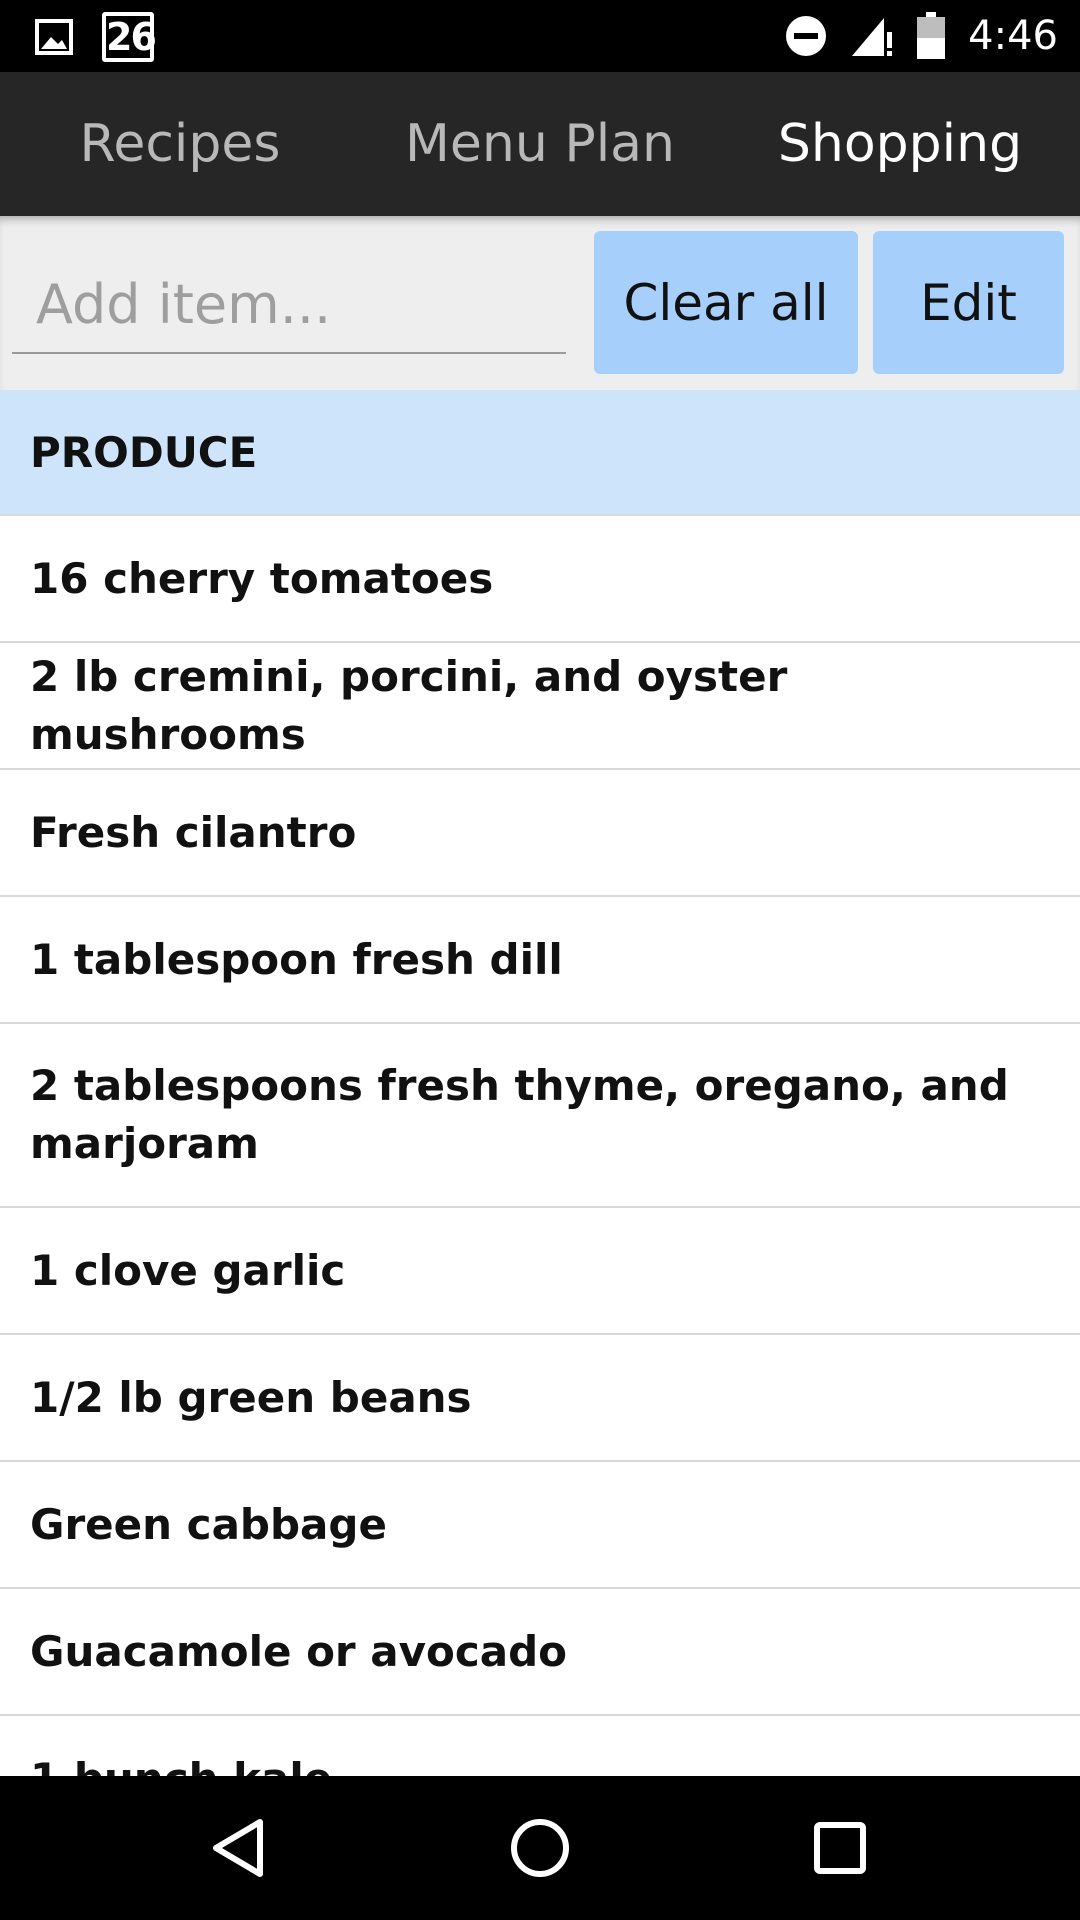 This screenshot has width=1080, height=1920. I want to click on back-button, so click(240, 1848).